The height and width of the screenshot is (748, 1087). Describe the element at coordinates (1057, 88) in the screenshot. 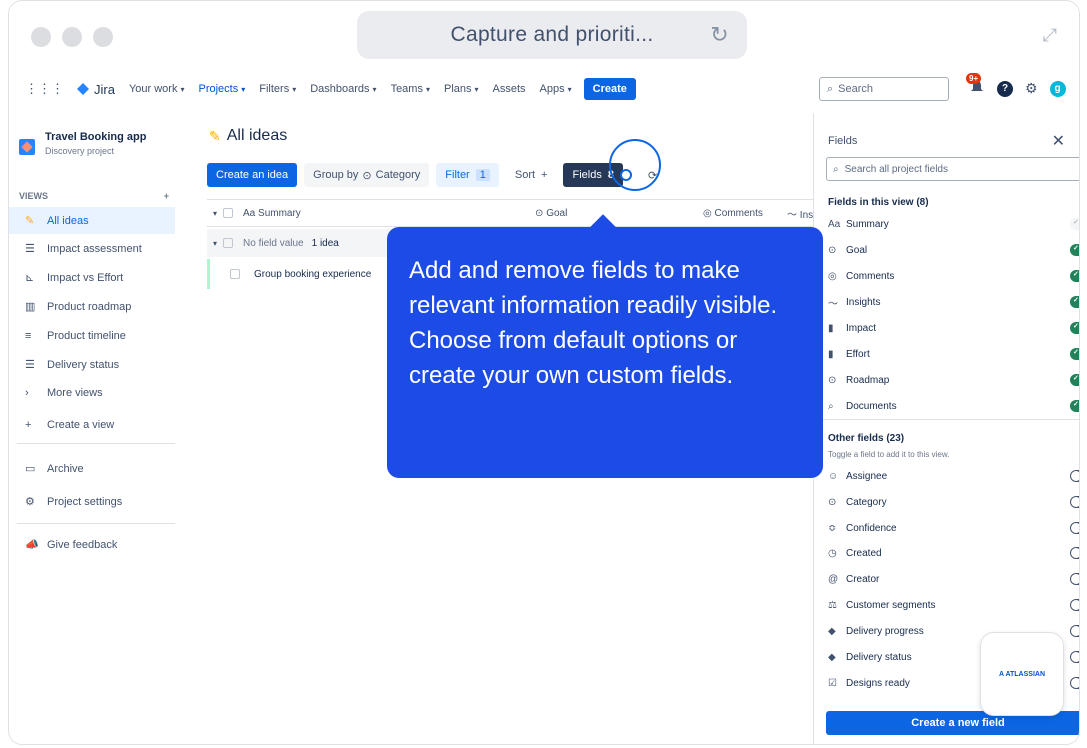

I see `avatar: g` at that location.